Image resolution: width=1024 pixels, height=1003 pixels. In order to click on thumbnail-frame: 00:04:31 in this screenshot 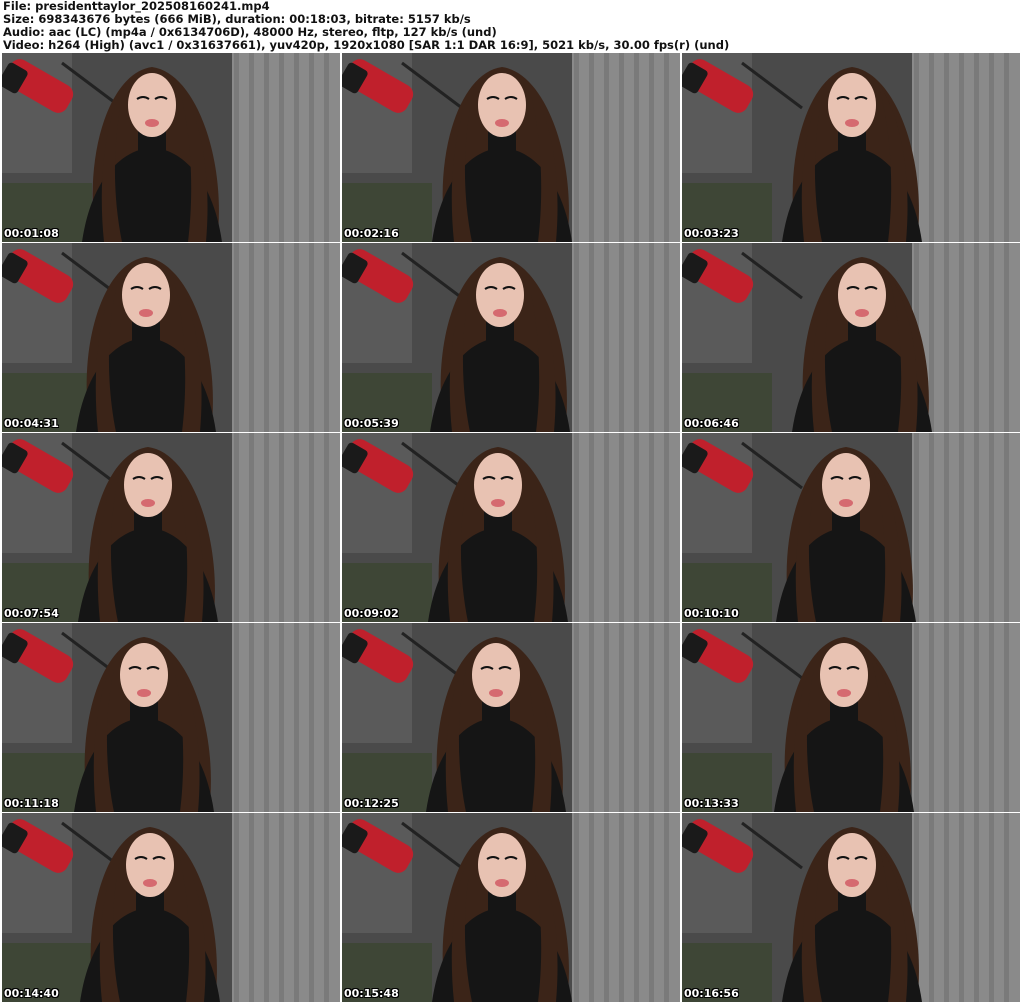, I will do `click(171, 337)`.